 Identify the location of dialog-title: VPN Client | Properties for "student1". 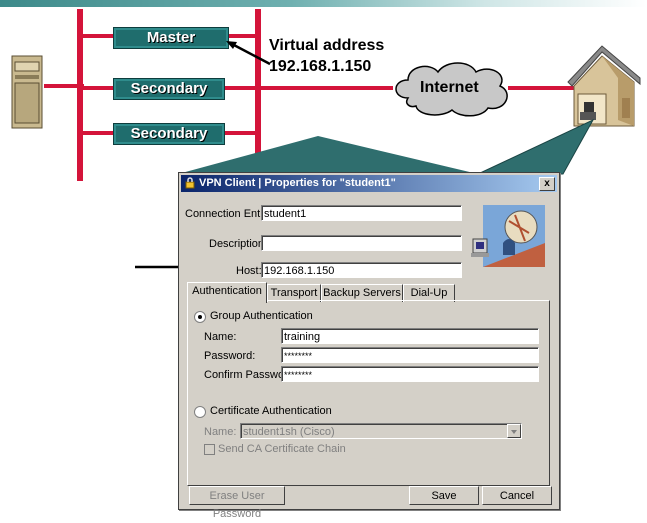
(297, 183).